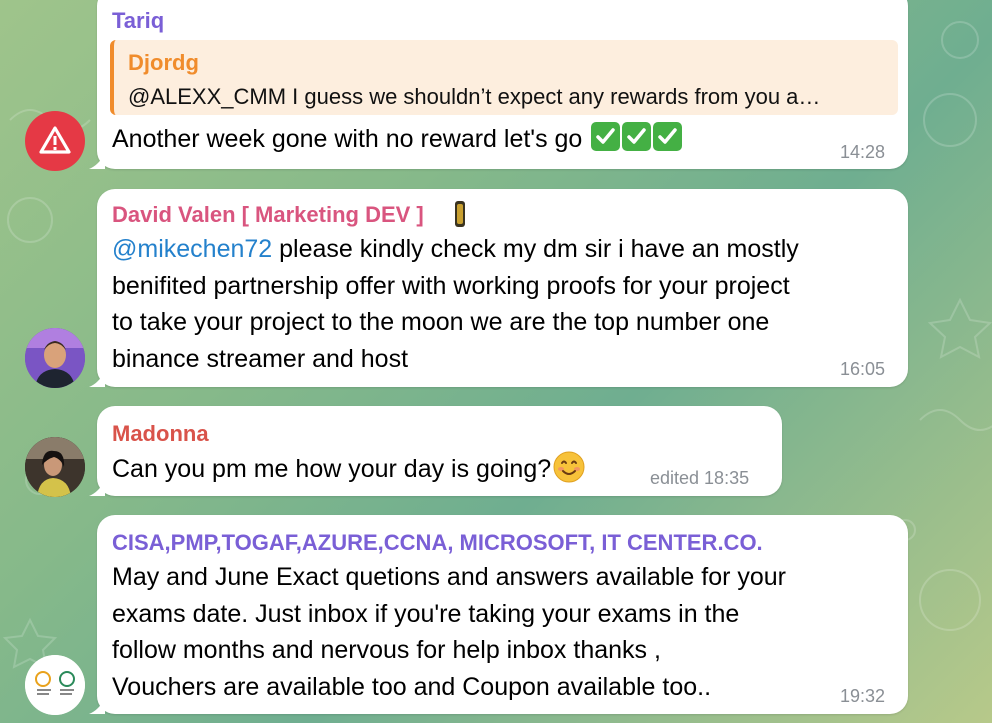 Image resolution: width=992 pixels, height=723 pixels. I want to click on logo-avatar-icon, so click(55, 685).